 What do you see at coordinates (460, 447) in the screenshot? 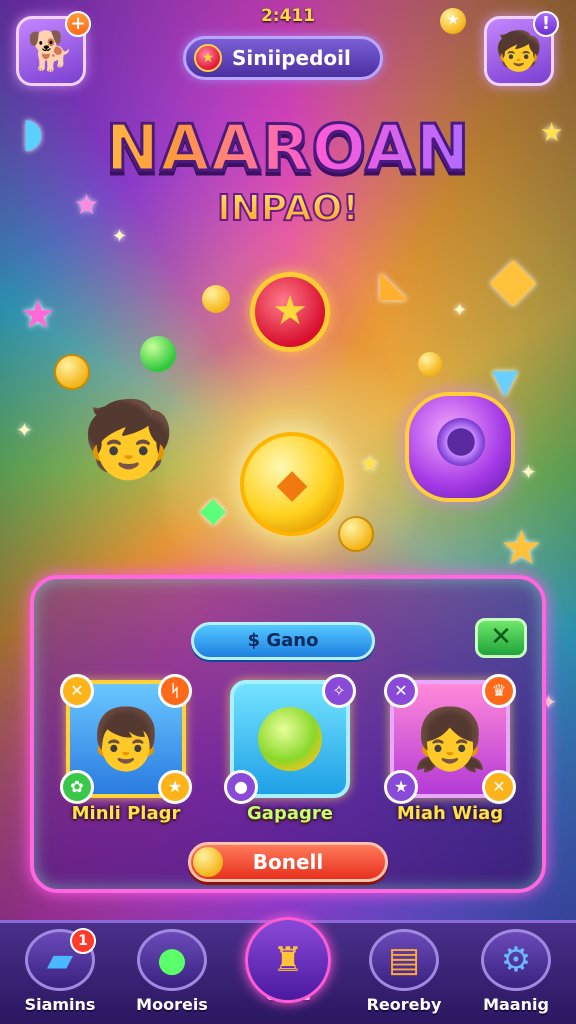
I see `magic-orb-icon` at bounding box center [460, 447].